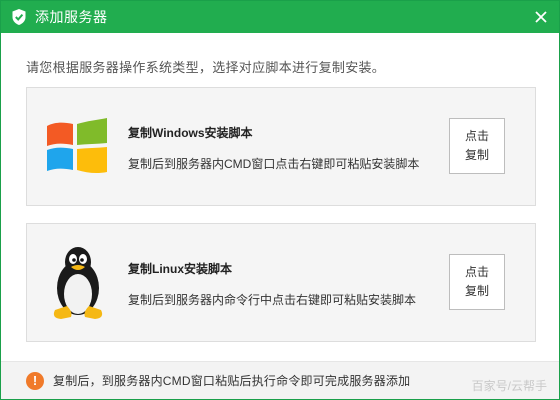 This screenshot has width=560, height=400. Describe the element at coordinates (477, 146) in the screenshot. I see `copy-windows-script-button: 点击 复制` at that location.